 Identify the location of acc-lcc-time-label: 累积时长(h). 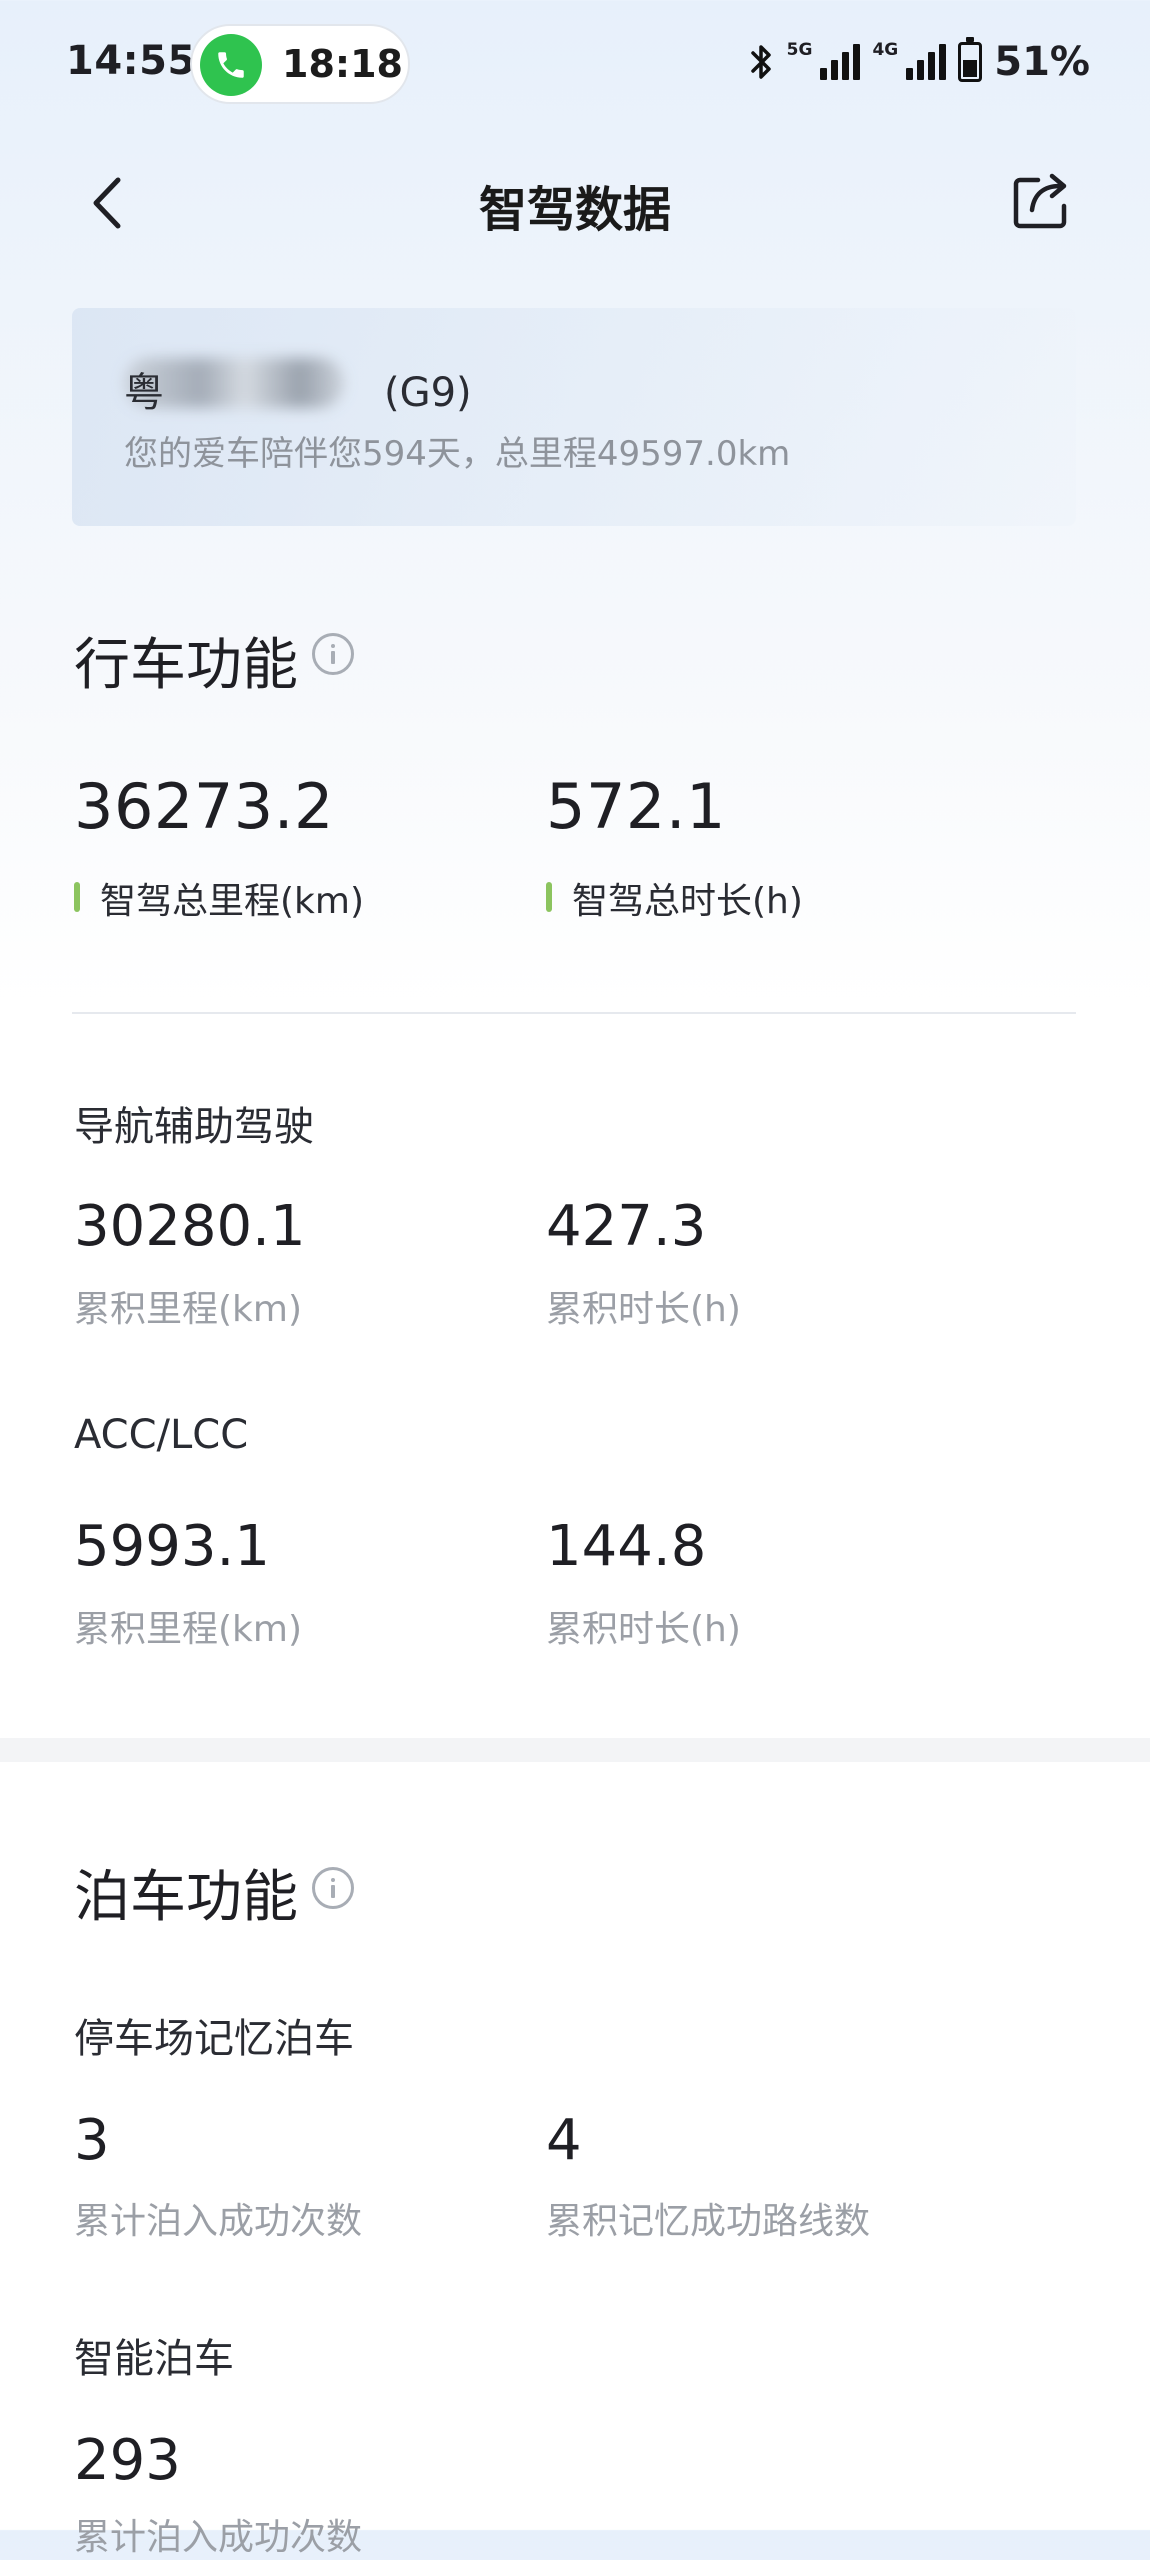
(643, 1629).